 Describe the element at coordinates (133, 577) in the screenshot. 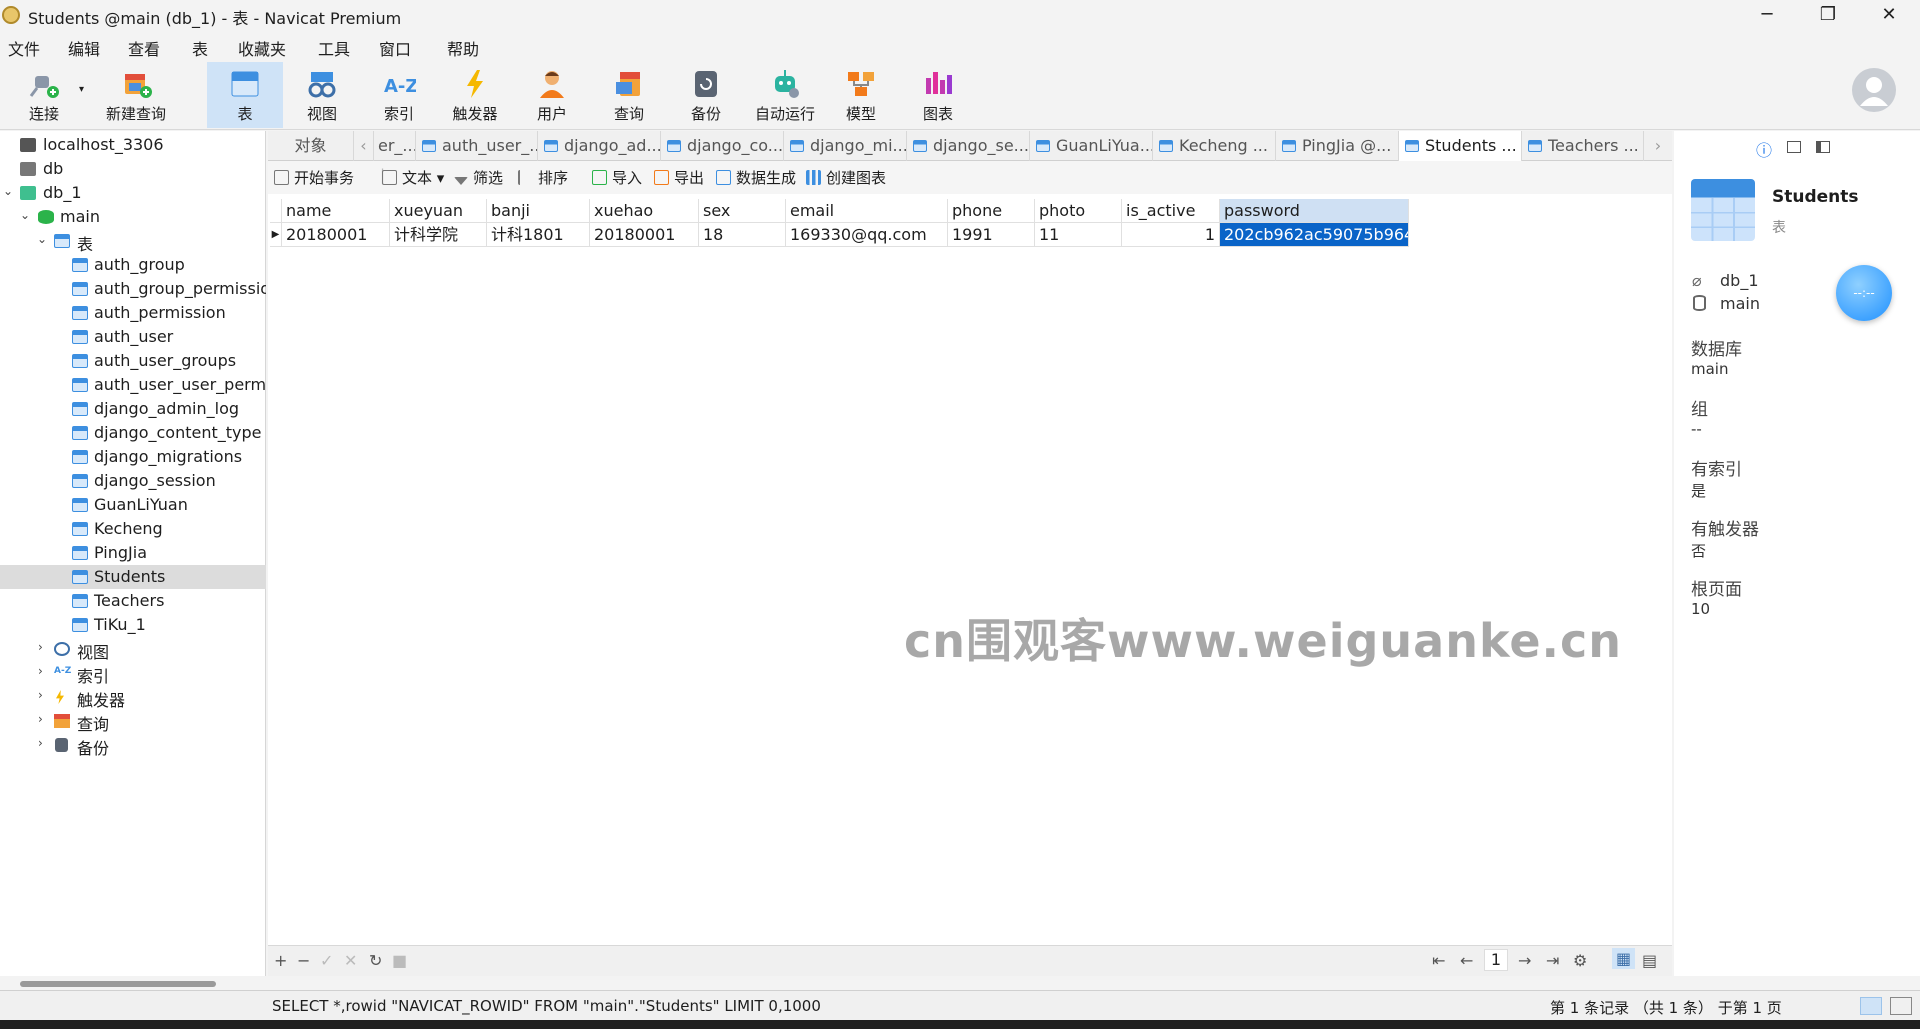

I see `tree-item-students: Students` at that location.